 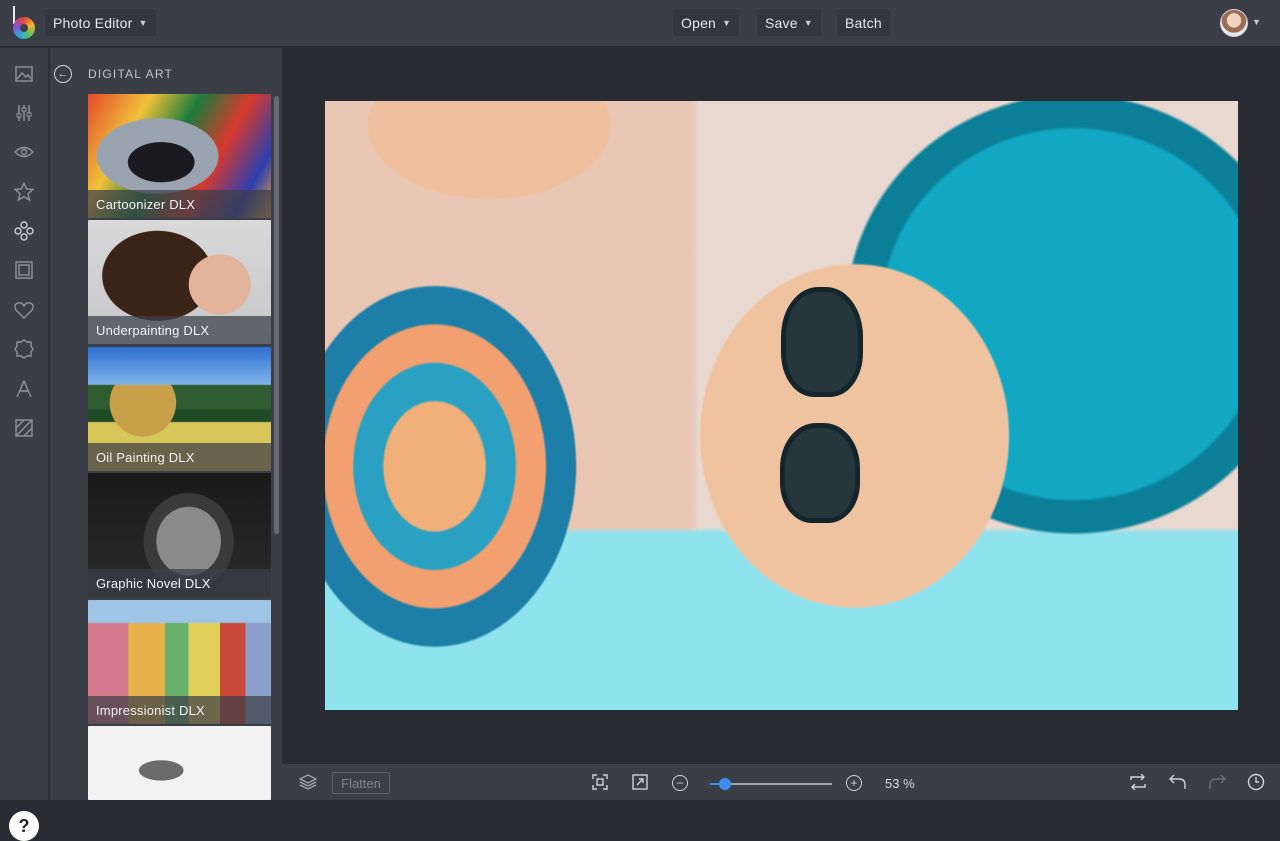 I want to click on zoom-out-button: −, so click(x=680, y=783).